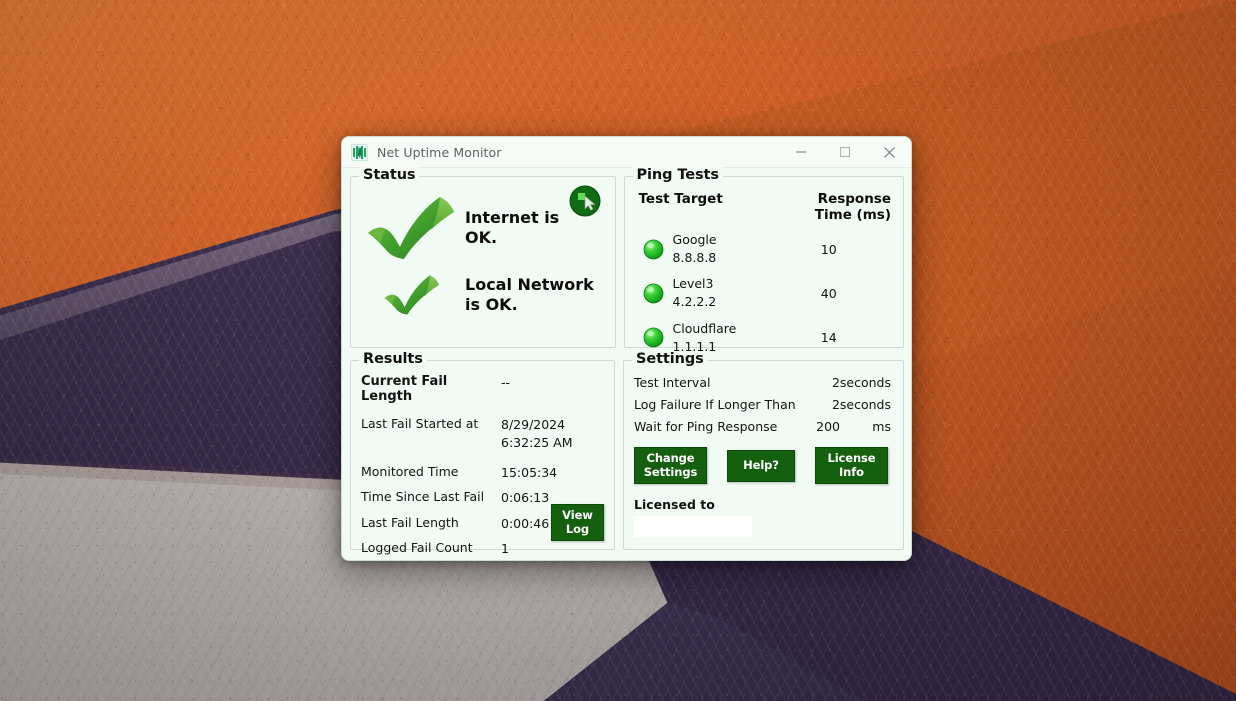 This screenshot has width=1236, height=701. What do you see at coordinates (410, 472) in the screenshot?
I see `monitored-time-label: Monitored Time` at bounding box center [410, 472].